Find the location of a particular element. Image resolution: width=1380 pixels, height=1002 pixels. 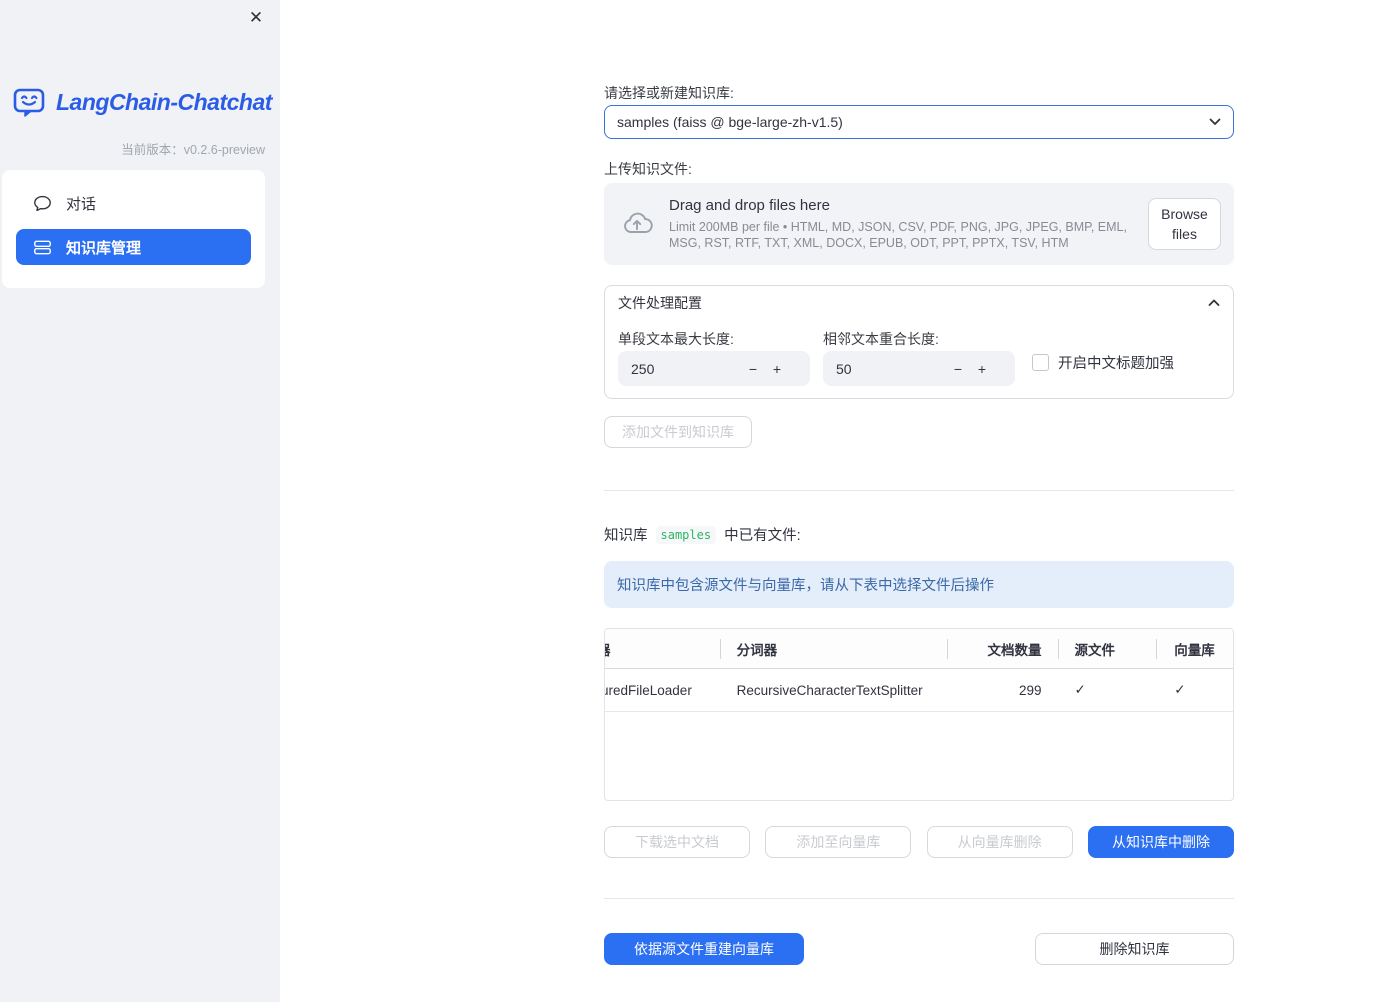

sidebar-item-label: 对话 is located at coordinates (81, 204).